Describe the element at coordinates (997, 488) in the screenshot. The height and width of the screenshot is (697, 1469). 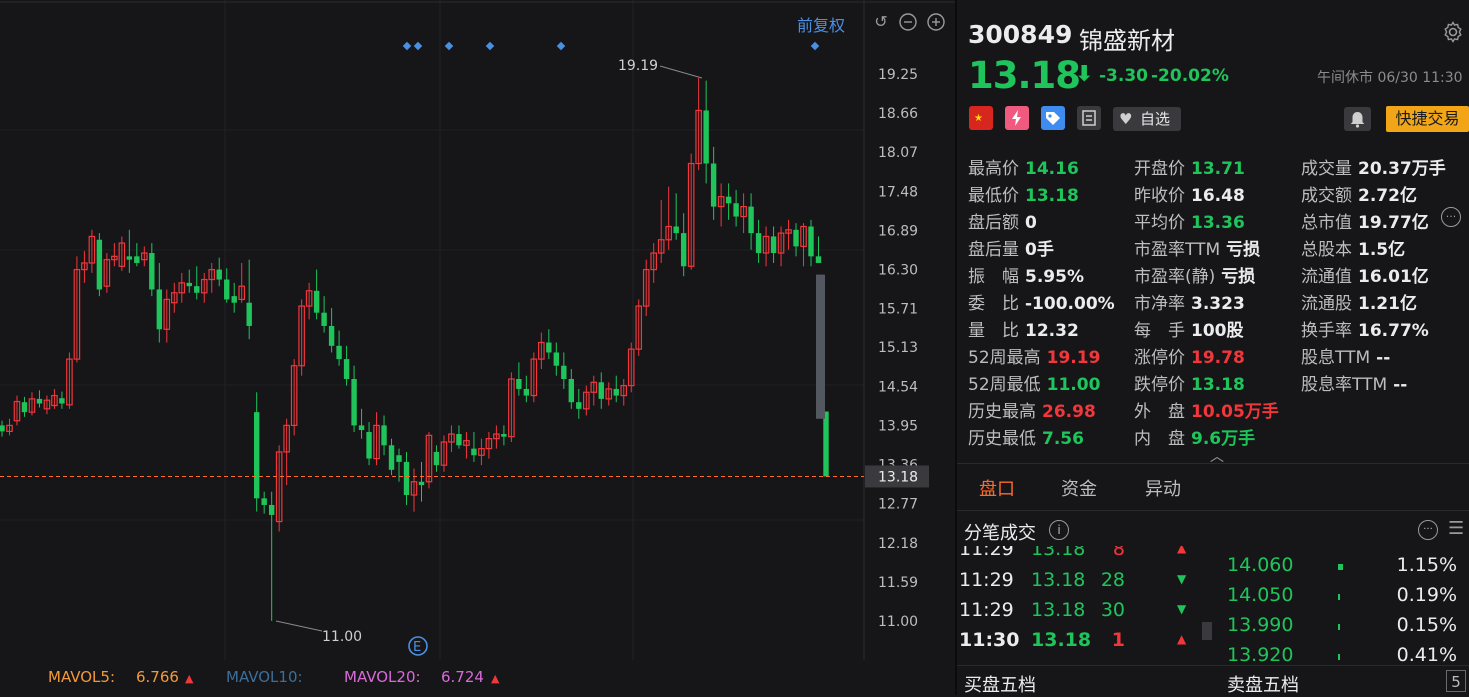
I see `tab-order-book: 盘口` at that location.